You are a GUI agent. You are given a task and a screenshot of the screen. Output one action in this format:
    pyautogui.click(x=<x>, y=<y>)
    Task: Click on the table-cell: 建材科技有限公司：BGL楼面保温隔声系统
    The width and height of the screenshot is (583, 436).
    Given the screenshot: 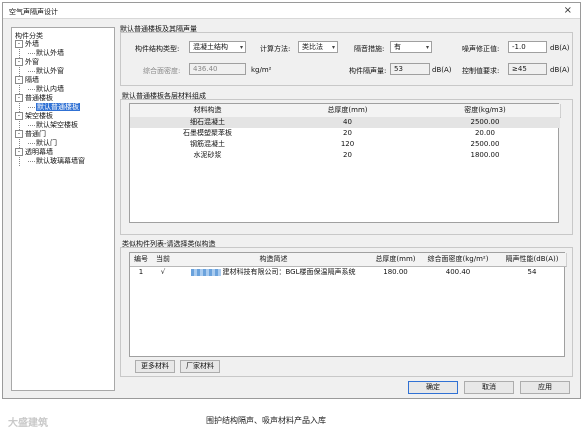 What is the action you would take?
    pyautogui.click(x=273, y=272)
    